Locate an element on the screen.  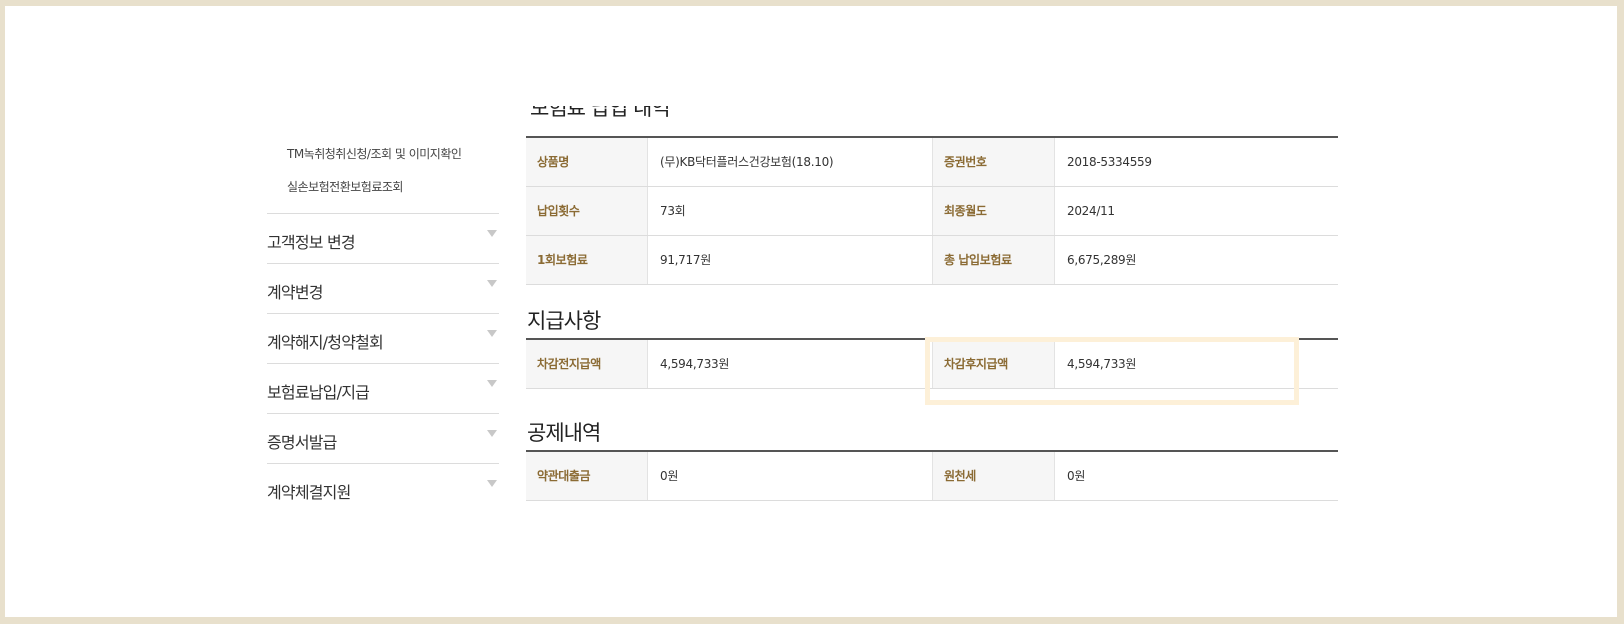
table-row: 납입횟수 73회 최종월도 2024/11 is located at coordinates (932, 211).